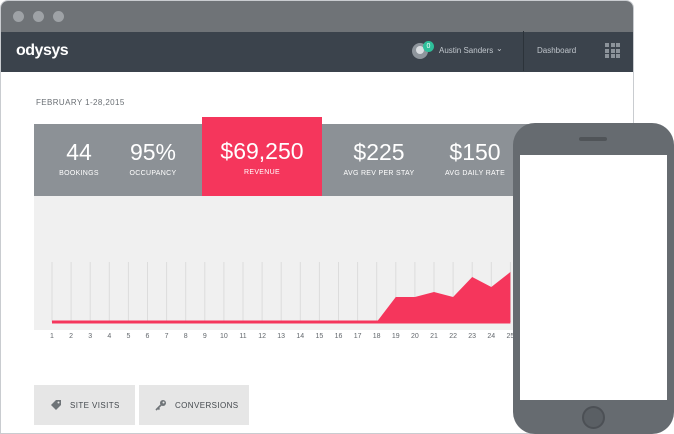 The width and height of the screenshot is (674, 434). I want to click on x-tick-label: 18, so click(376, 336).